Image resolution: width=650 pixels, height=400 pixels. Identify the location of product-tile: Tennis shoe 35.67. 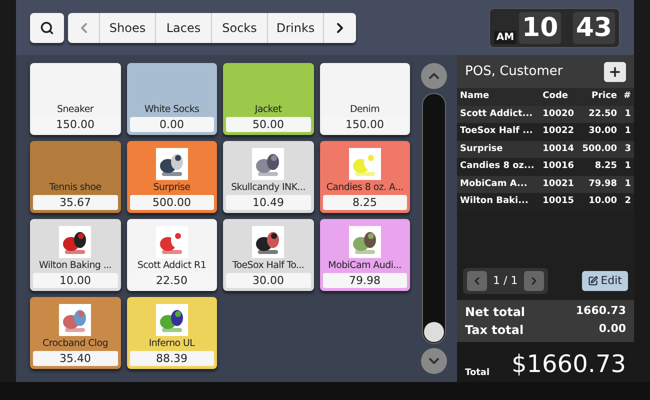
(75, 177).